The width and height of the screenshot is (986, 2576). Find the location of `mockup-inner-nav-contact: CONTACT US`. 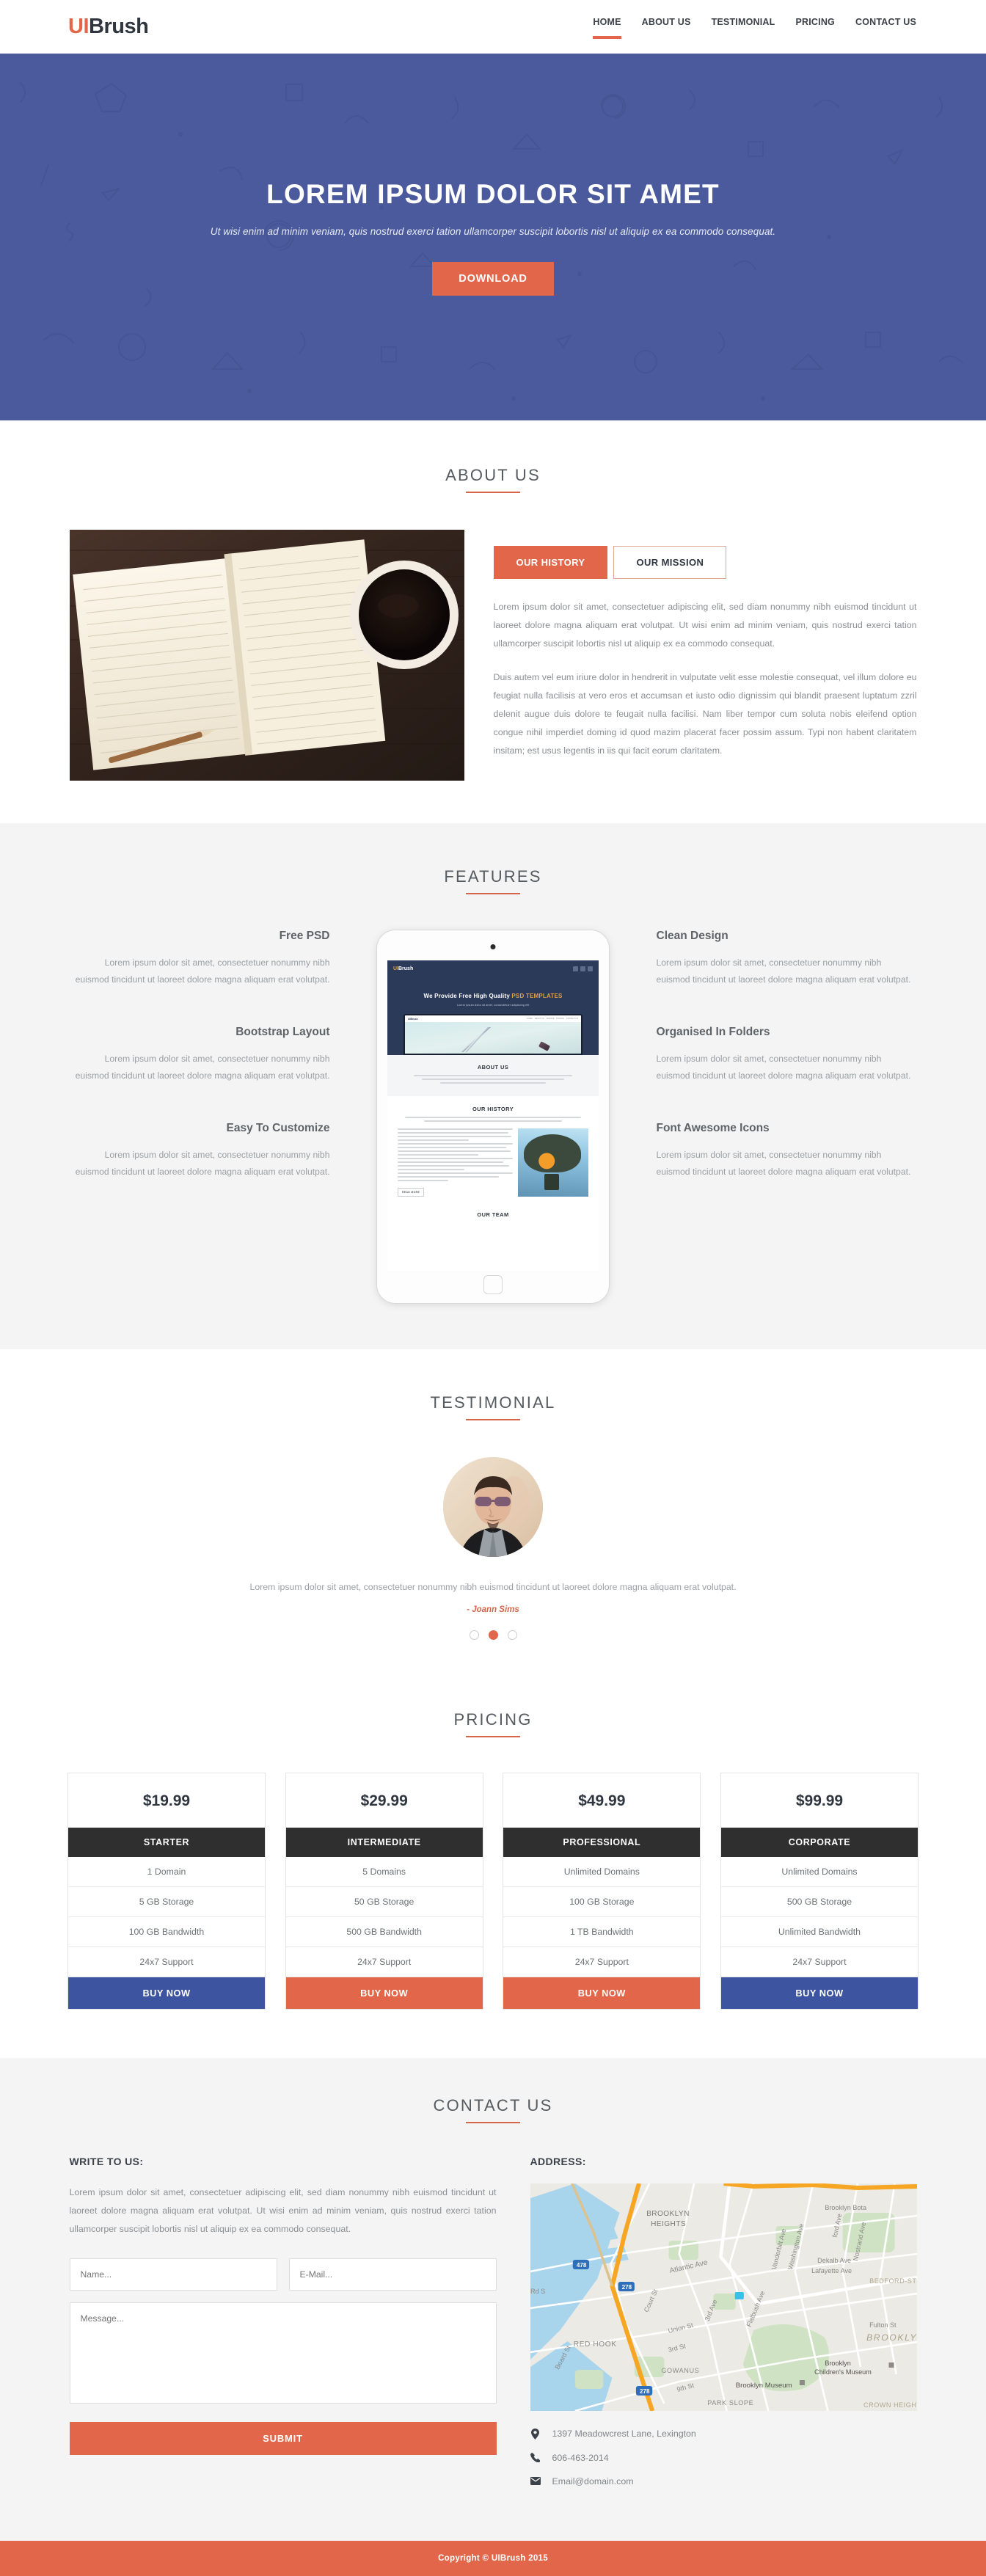

mockup-inner-nav-contact: CONTACT US is located at coordinates (572, 1019).